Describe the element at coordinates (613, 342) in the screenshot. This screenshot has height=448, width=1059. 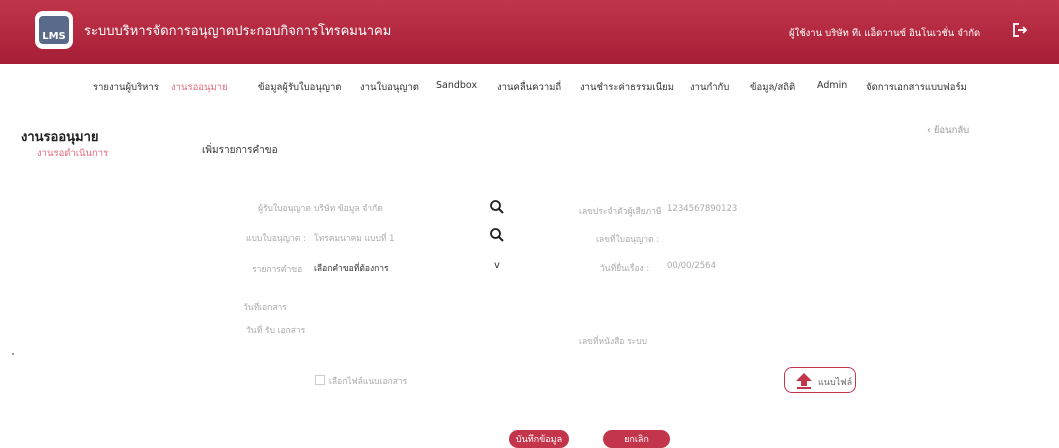
I see `page-no-label: เลขที่หนังสือ ระบบ` at that location.